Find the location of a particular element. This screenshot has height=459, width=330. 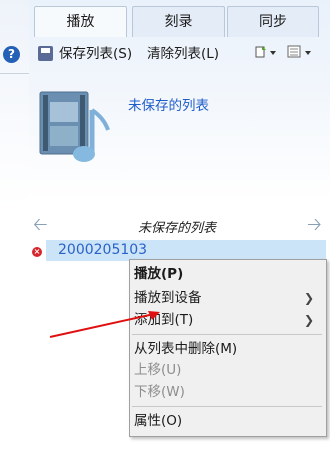

menu-item-move-up: 上移(U) is located at coordinates (228, 370).